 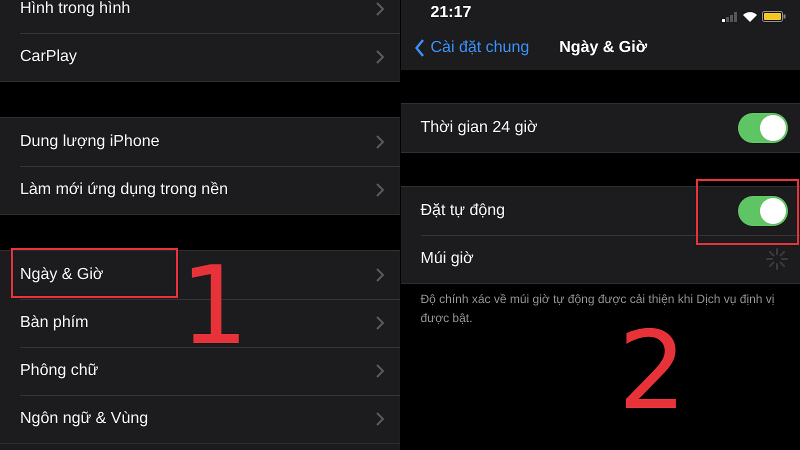 I want to click on step-number: 1, so click(x=214, y=307).